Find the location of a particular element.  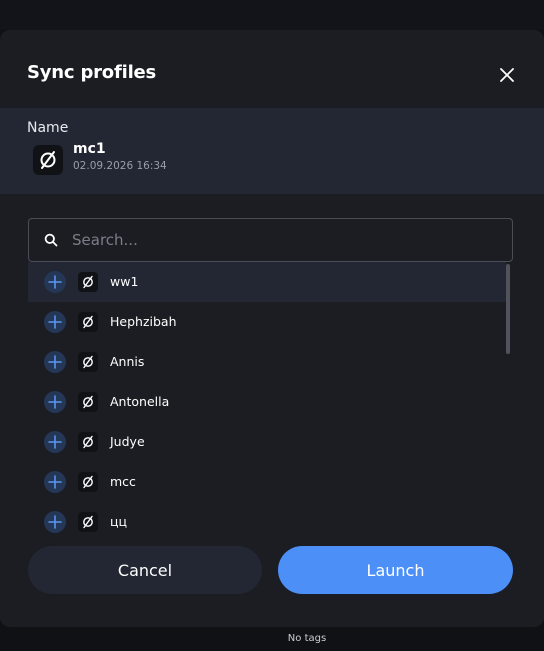

selected-profile-date: 02.09.2026 16:34 is located at coordinates (120, 166).